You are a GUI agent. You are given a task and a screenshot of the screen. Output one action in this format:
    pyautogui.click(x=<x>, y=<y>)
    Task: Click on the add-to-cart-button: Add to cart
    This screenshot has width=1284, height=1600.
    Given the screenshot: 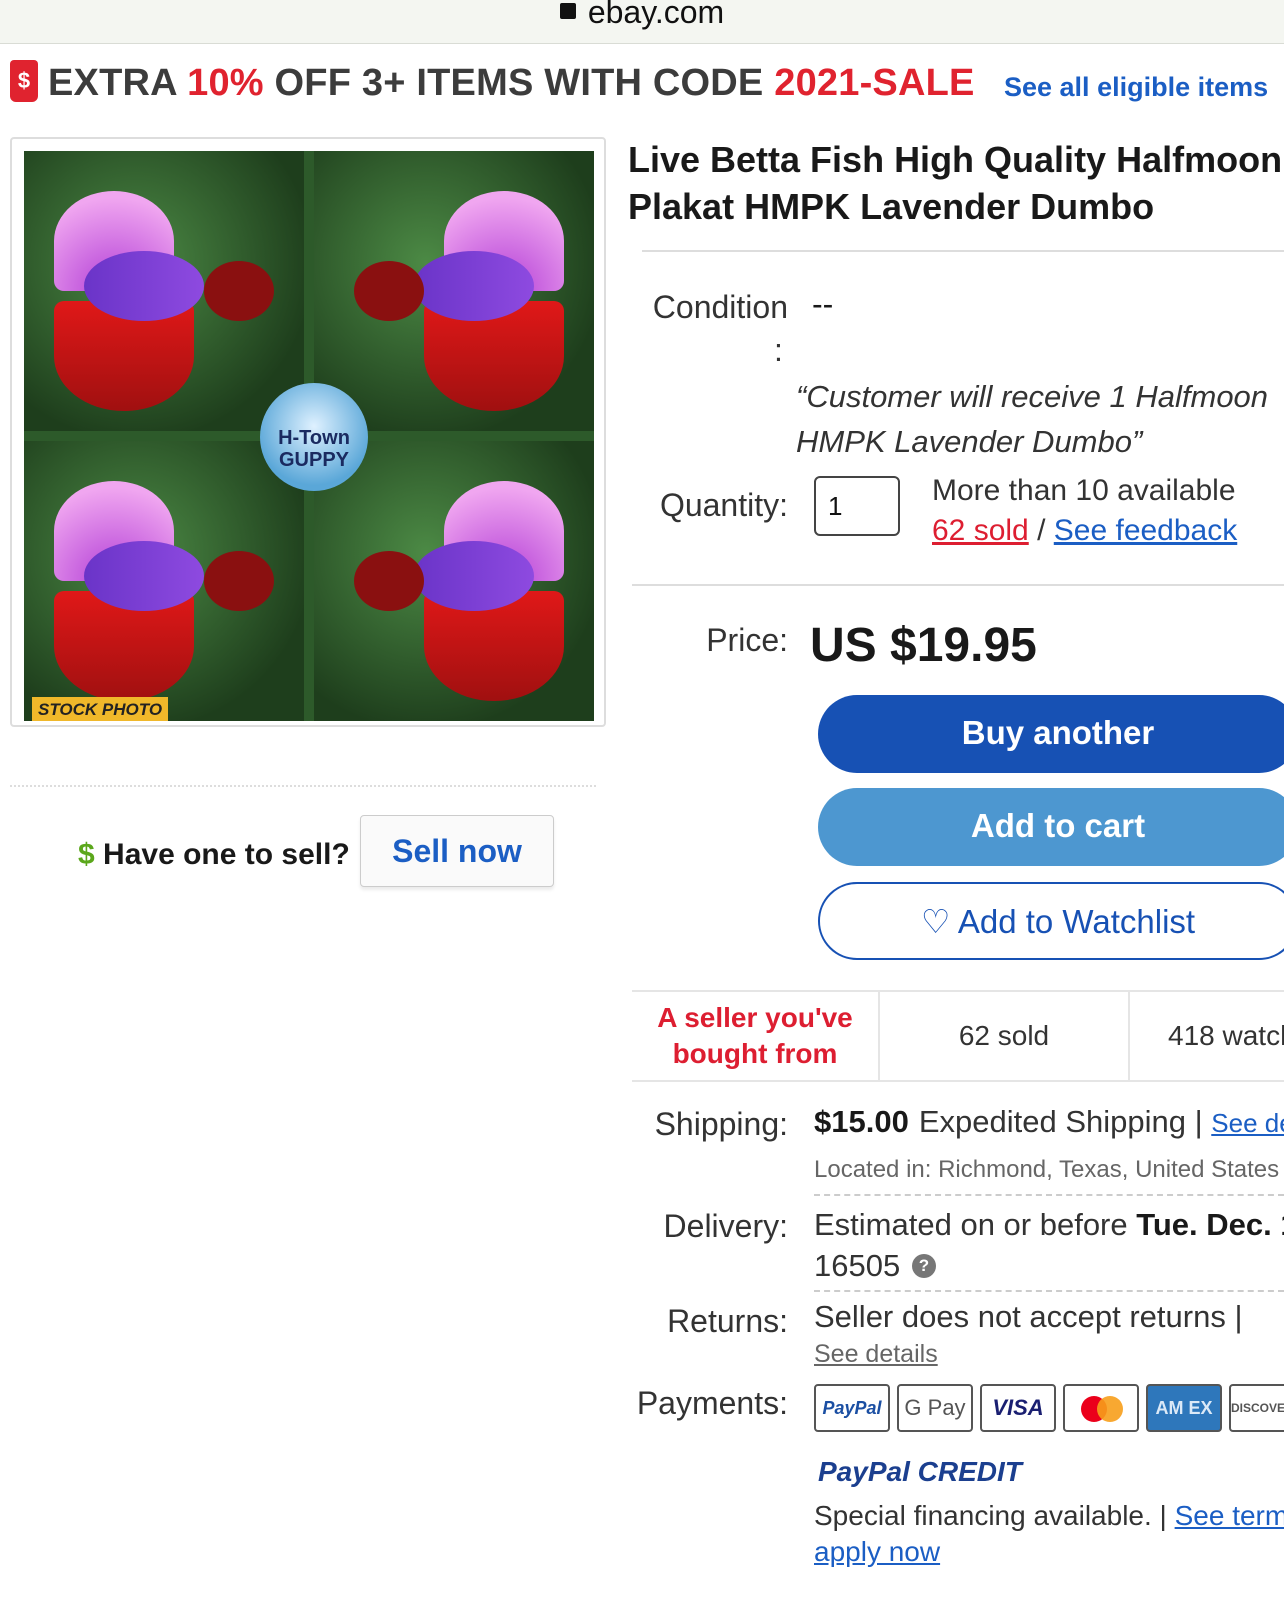 What is the action you would take?
    pyautogui.click(x=1051, y=827)
    